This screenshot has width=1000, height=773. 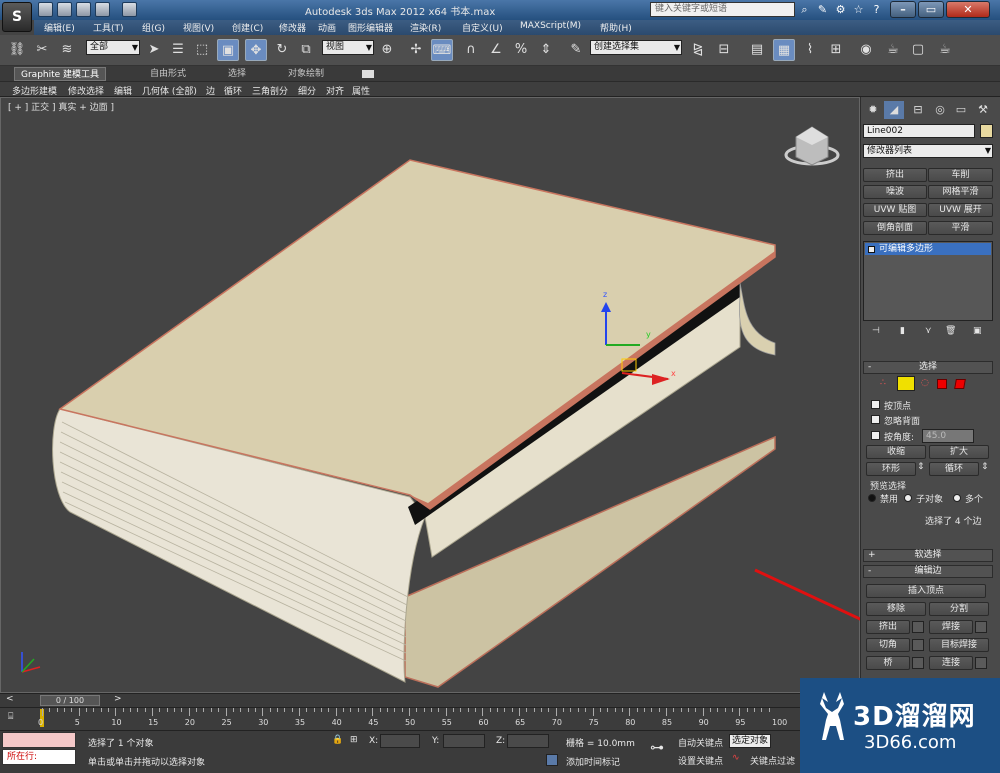 What do you see at coordinates (883, 383) in the screenshot?
I see `vertex-mode-icon: ∴` at bounding box center [883, 383].